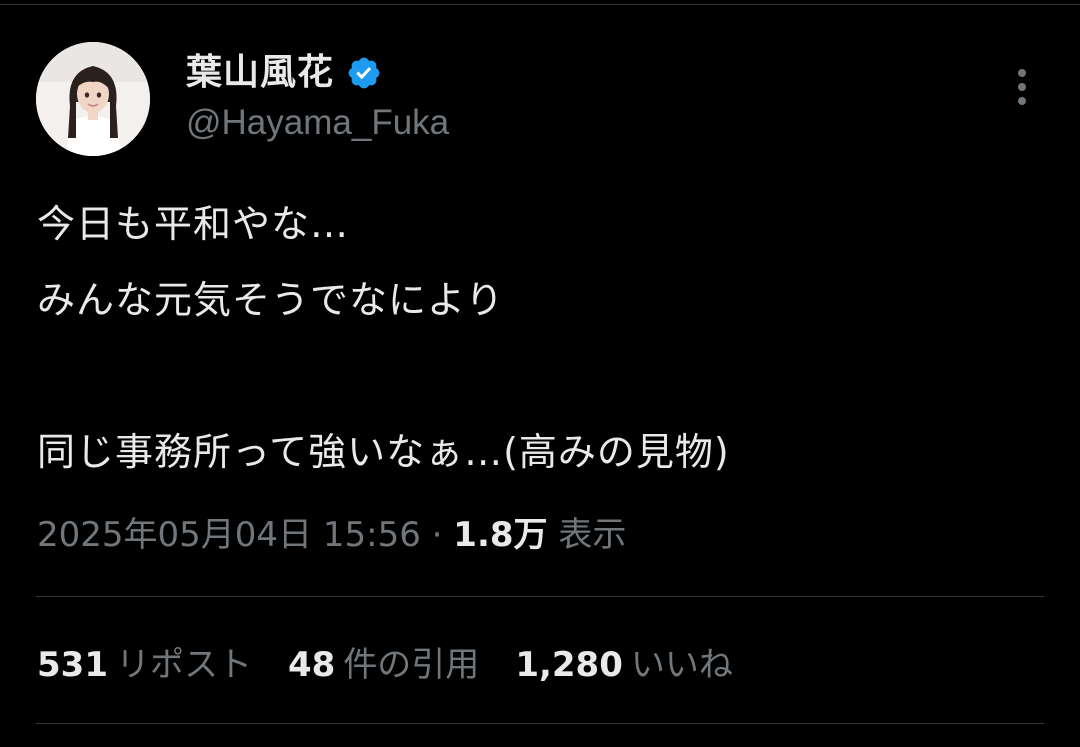 Image resolution: width=1080 pixels, height=747 pixels. What do you see at coordinates (260, 73) in the screenshot?
I see `author-display-name: 葉山風花` at bounding box center [260, 73].